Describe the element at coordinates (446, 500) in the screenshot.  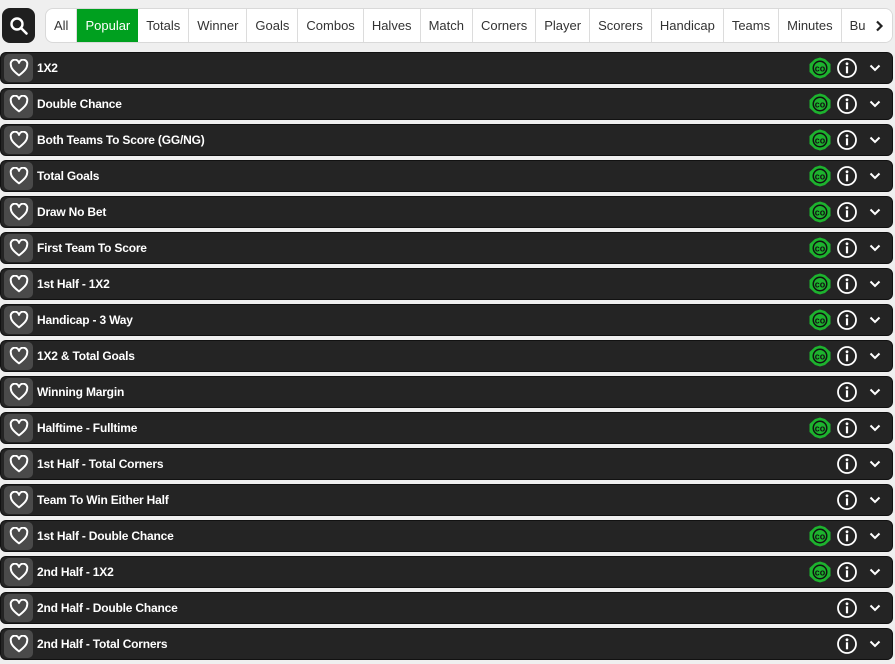
I see `market-row: Team To Win Either Half co` at that location.